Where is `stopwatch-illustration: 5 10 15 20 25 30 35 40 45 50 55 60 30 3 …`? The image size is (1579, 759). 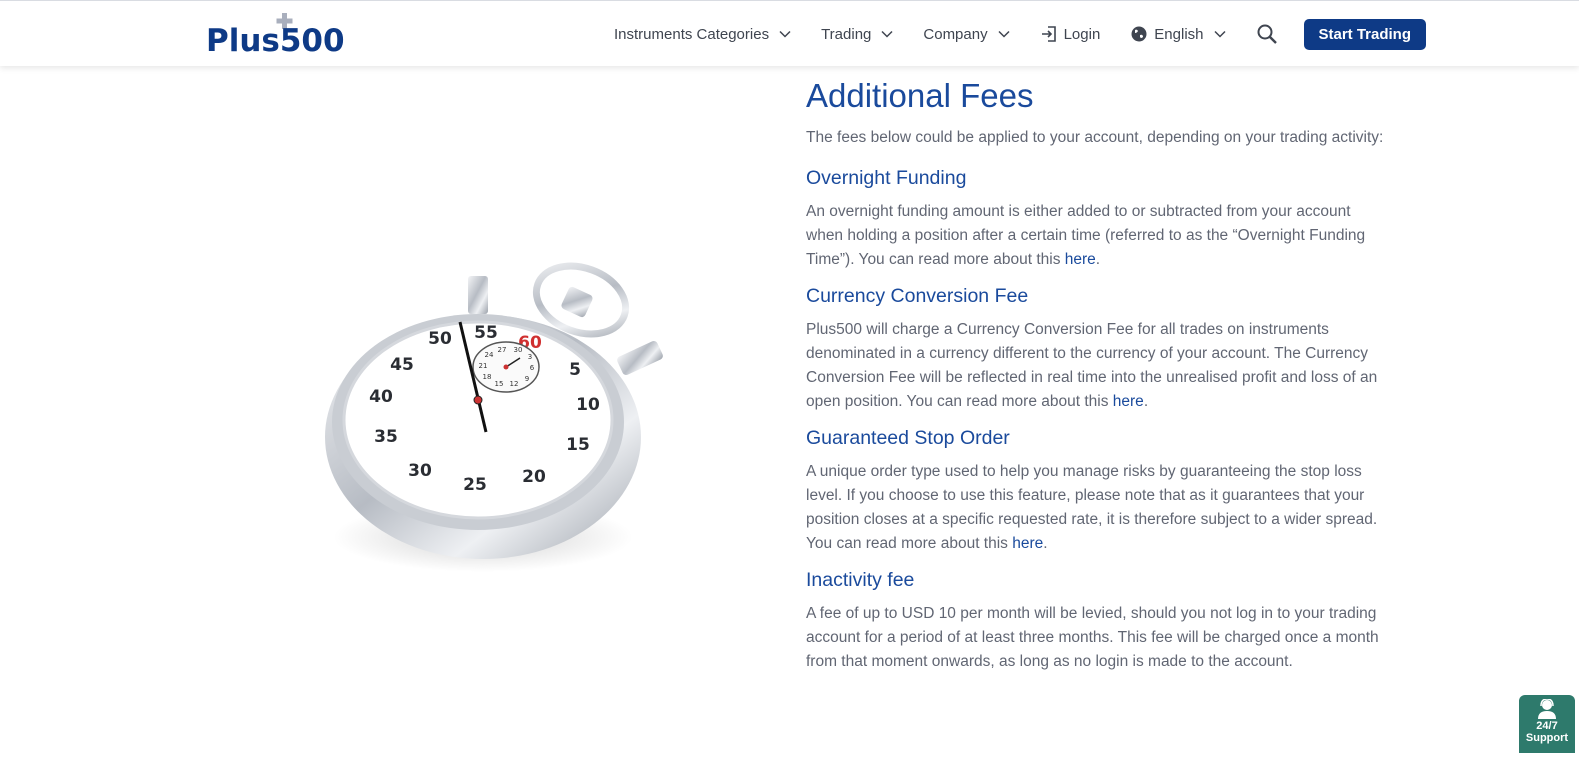 stopwatch-illustration: 5 10 15 20 25 30 35 40 45 50 55 60 30 3 … is located at coordinates (494, 417).